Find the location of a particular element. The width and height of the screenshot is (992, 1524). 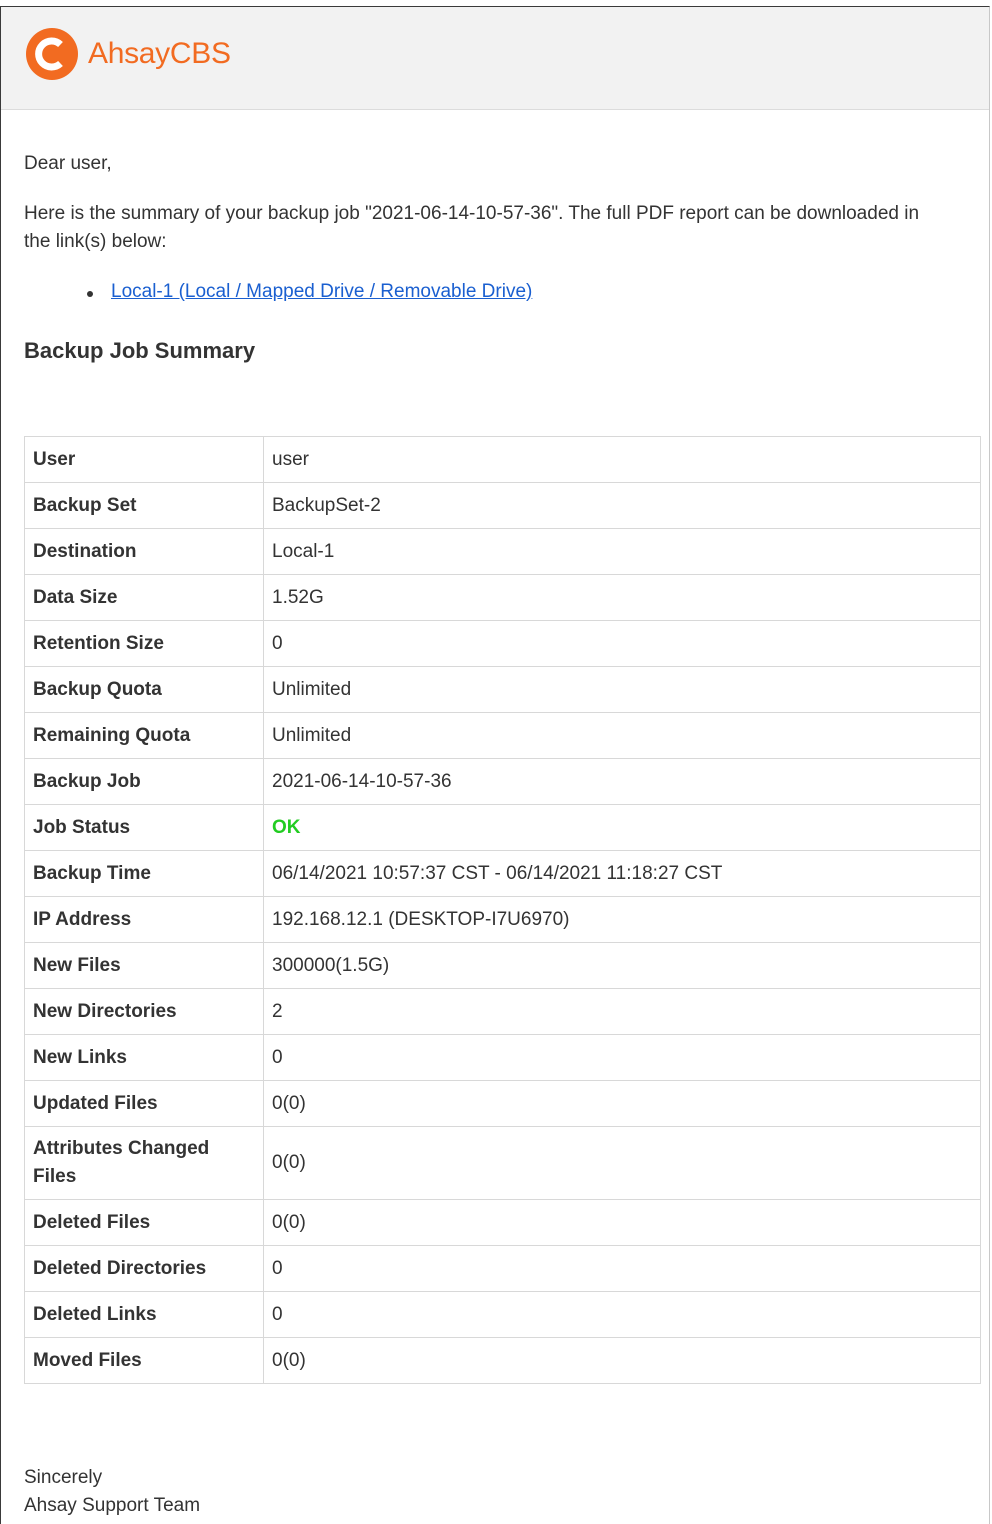

closing-line: Sincerely is located at coordinates (63, 1477).